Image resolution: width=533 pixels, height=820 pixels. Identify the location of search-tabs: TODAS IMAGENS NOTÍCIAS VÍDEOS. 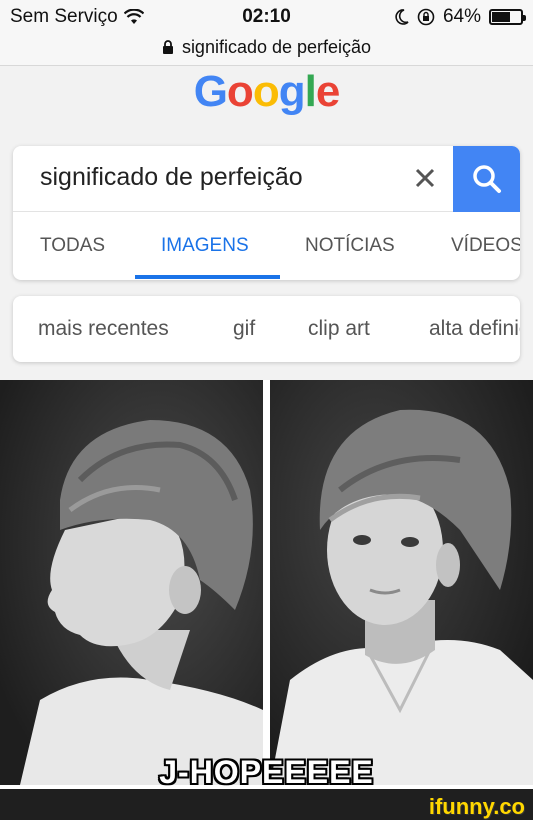
(266, 246).